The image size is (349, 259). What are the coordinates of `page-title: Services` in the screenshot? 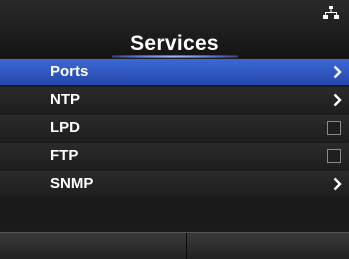 It's located at (174, 43).